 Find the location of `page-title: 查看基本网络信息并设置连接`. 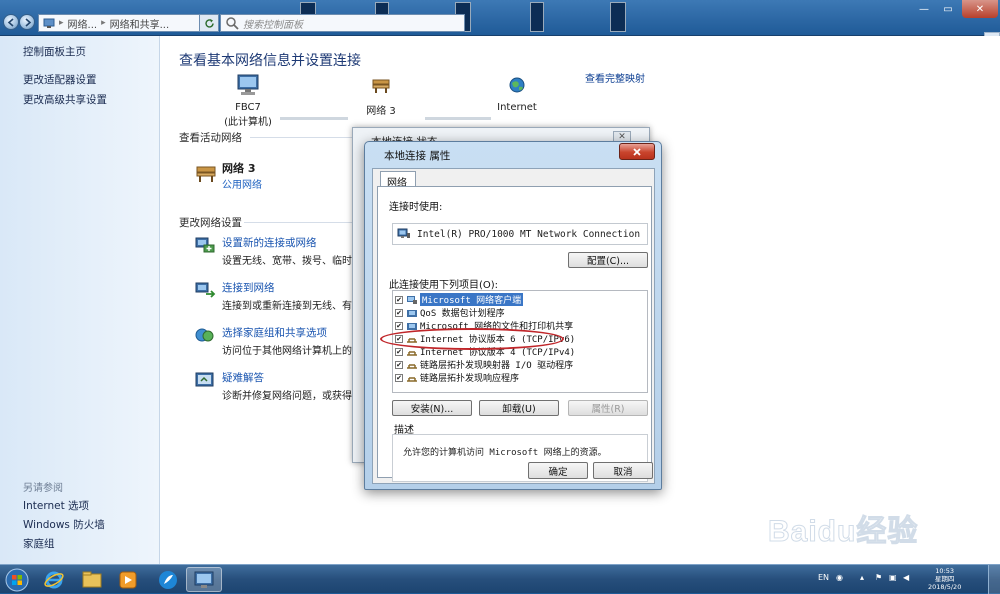

page-title: 查看基本网络信息并设置连接 is located at coordinates (270, 61).